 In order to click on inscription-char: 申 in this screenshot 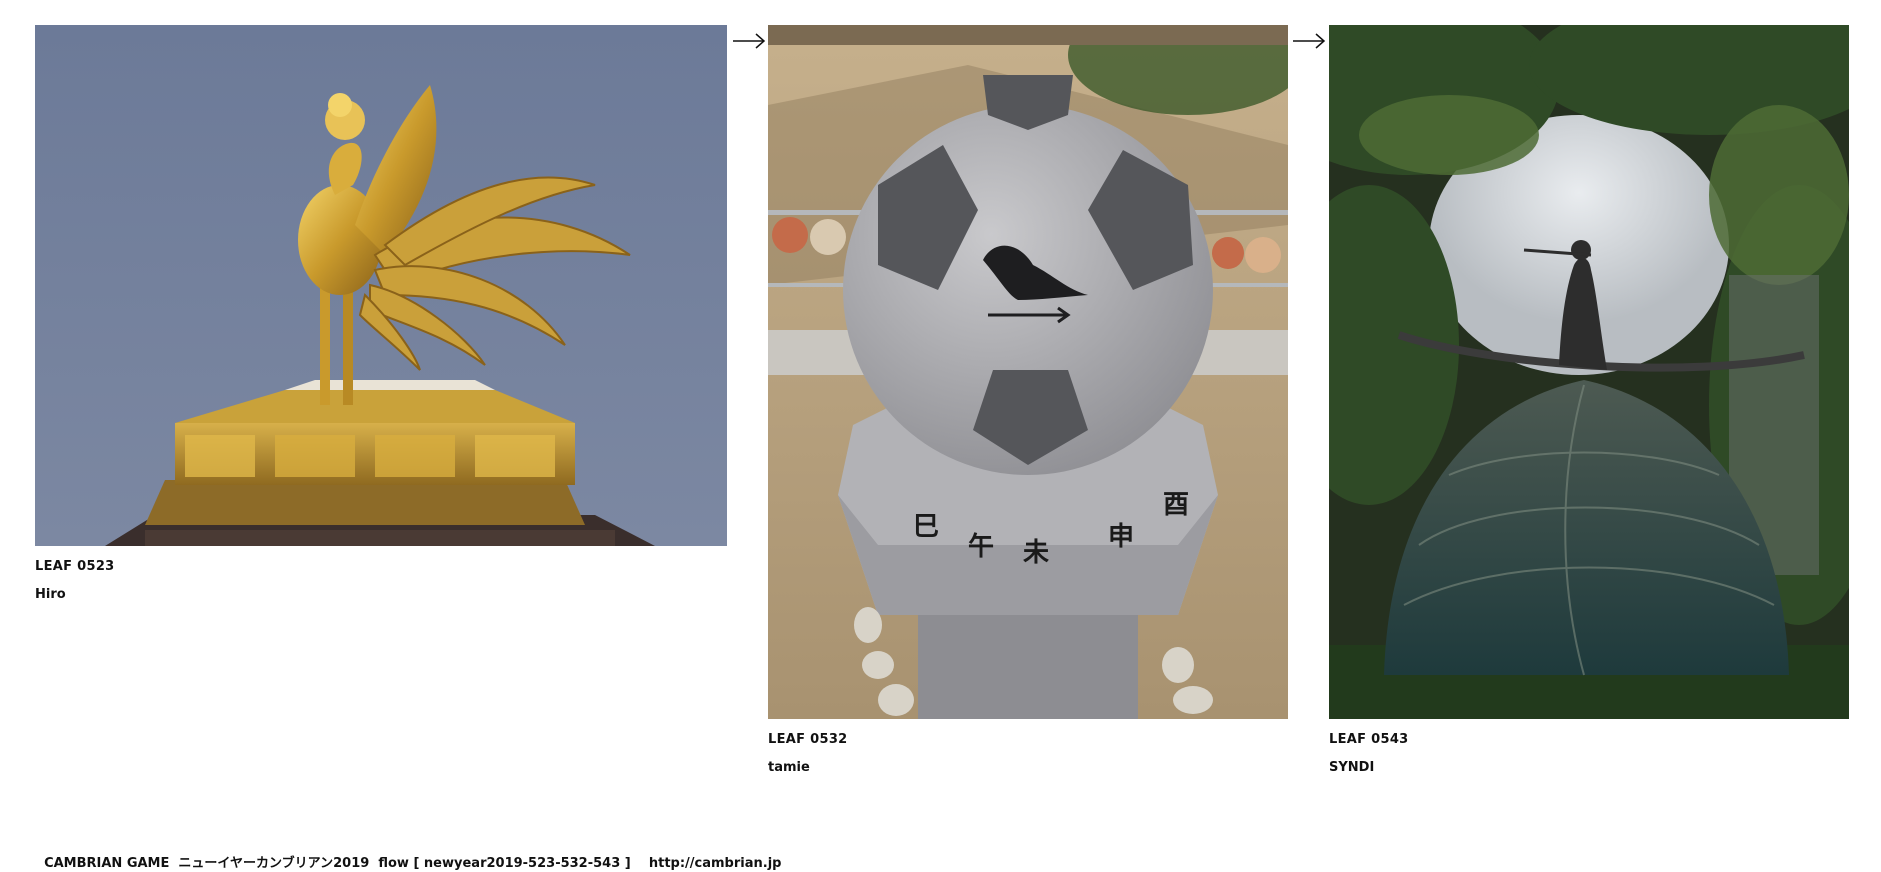, I will do `click(1121, 537)`.